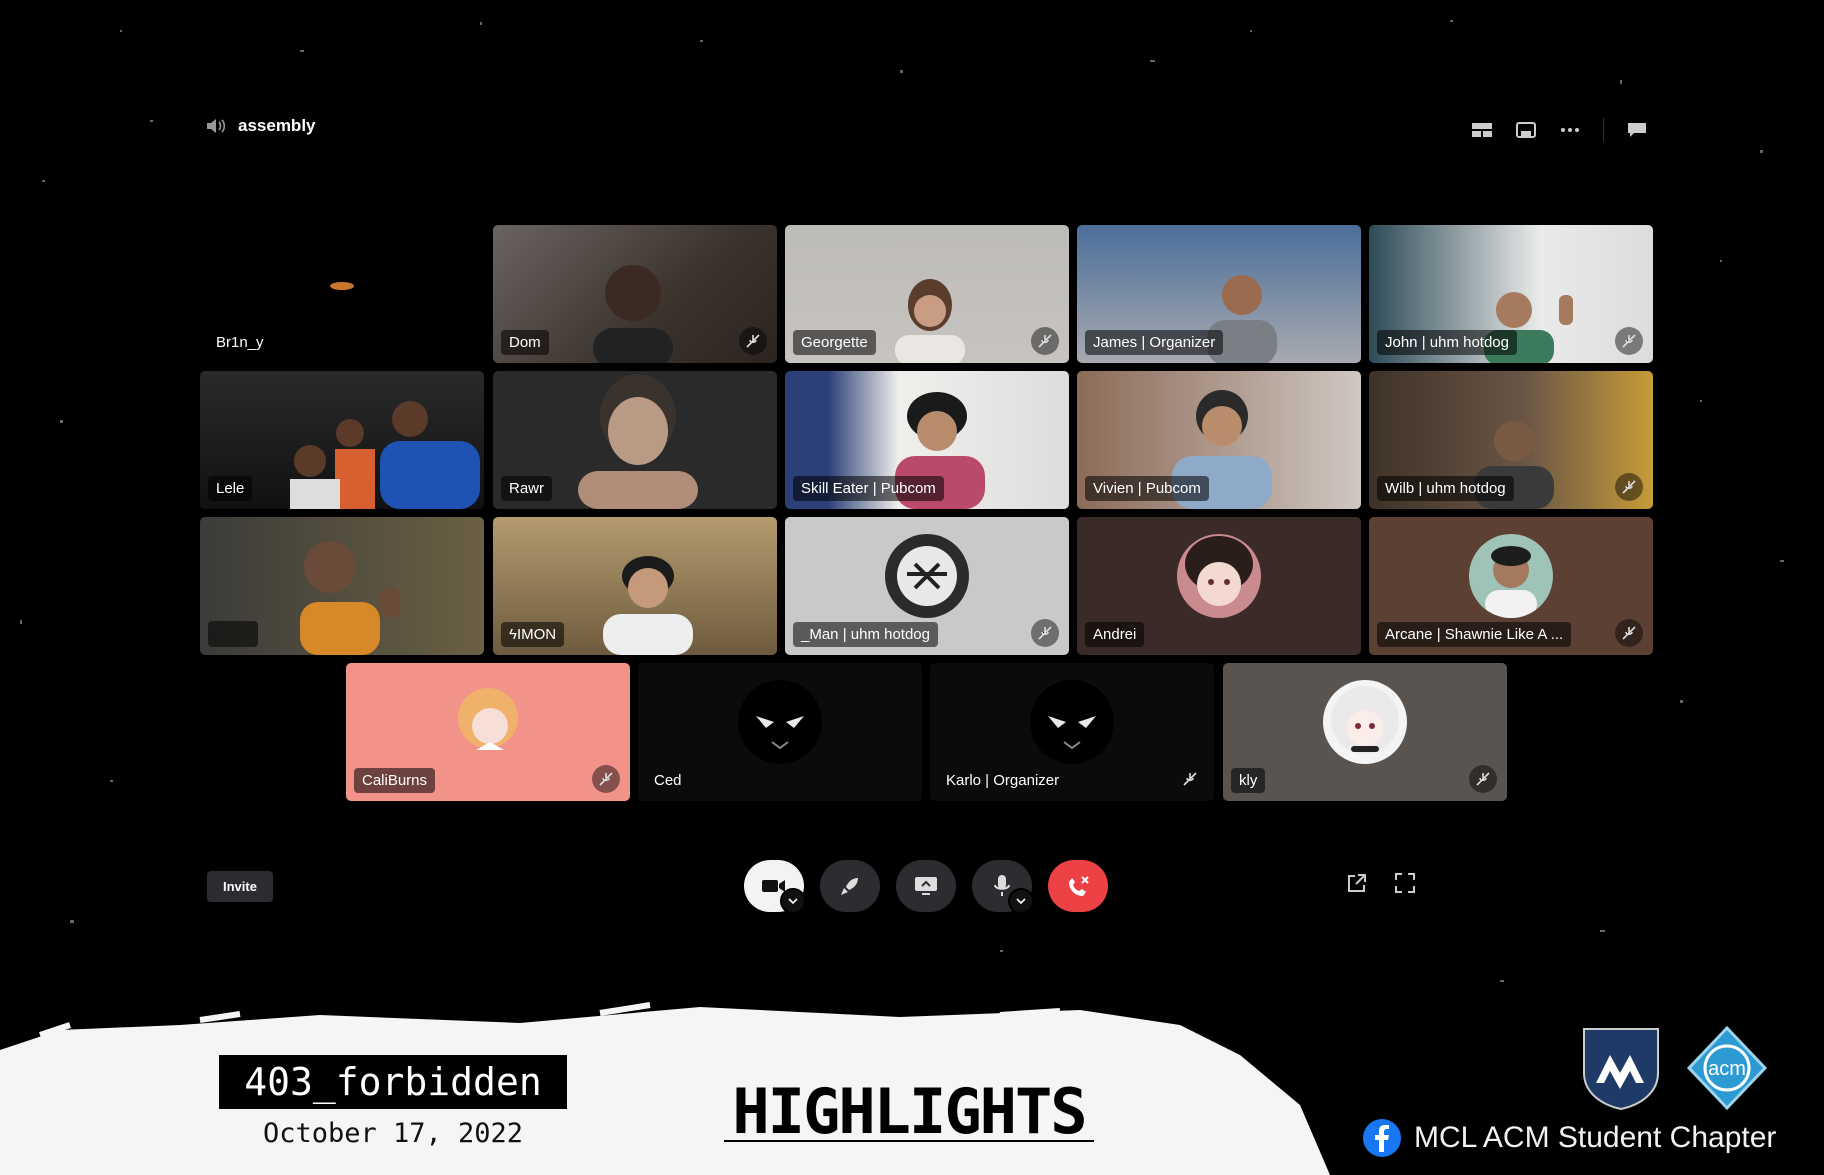  What do you see at coordinates (1674, 1068) in the screenshot?
I see `org-logos: acm` at bounding box center [1674, 1068].